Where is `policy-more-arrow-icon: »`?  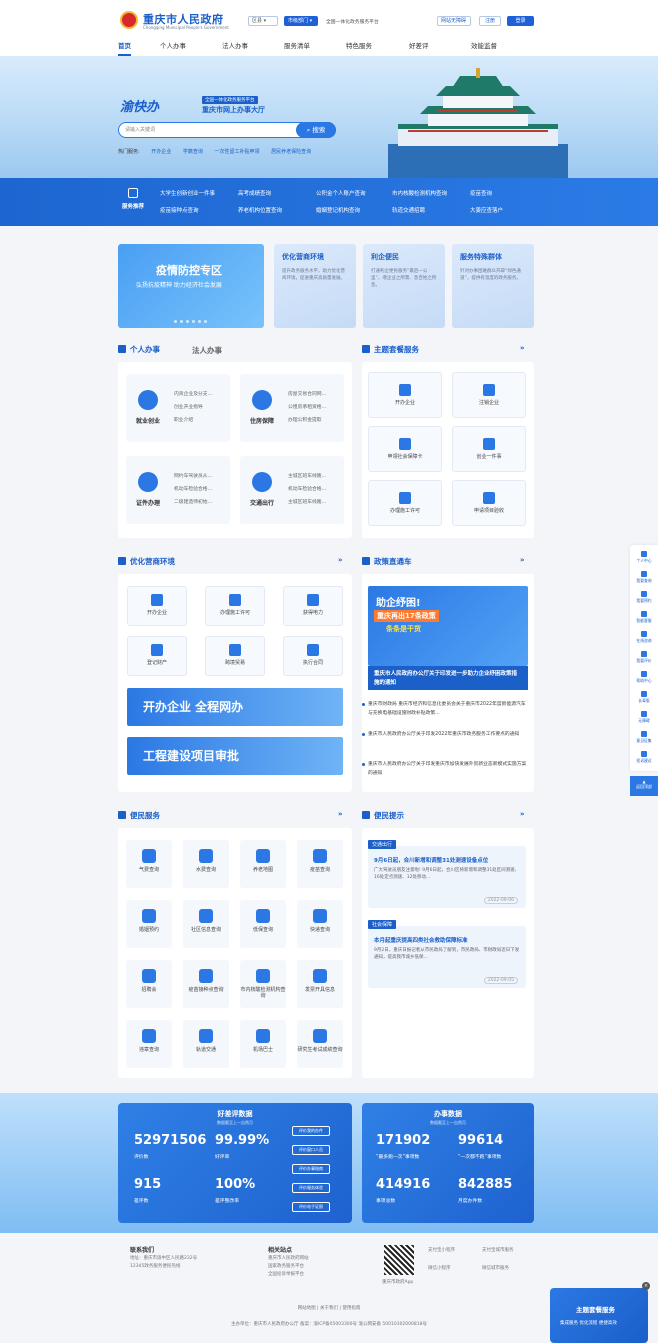 policy-more-arrow-icon: » is located at coordinates (522, 560).